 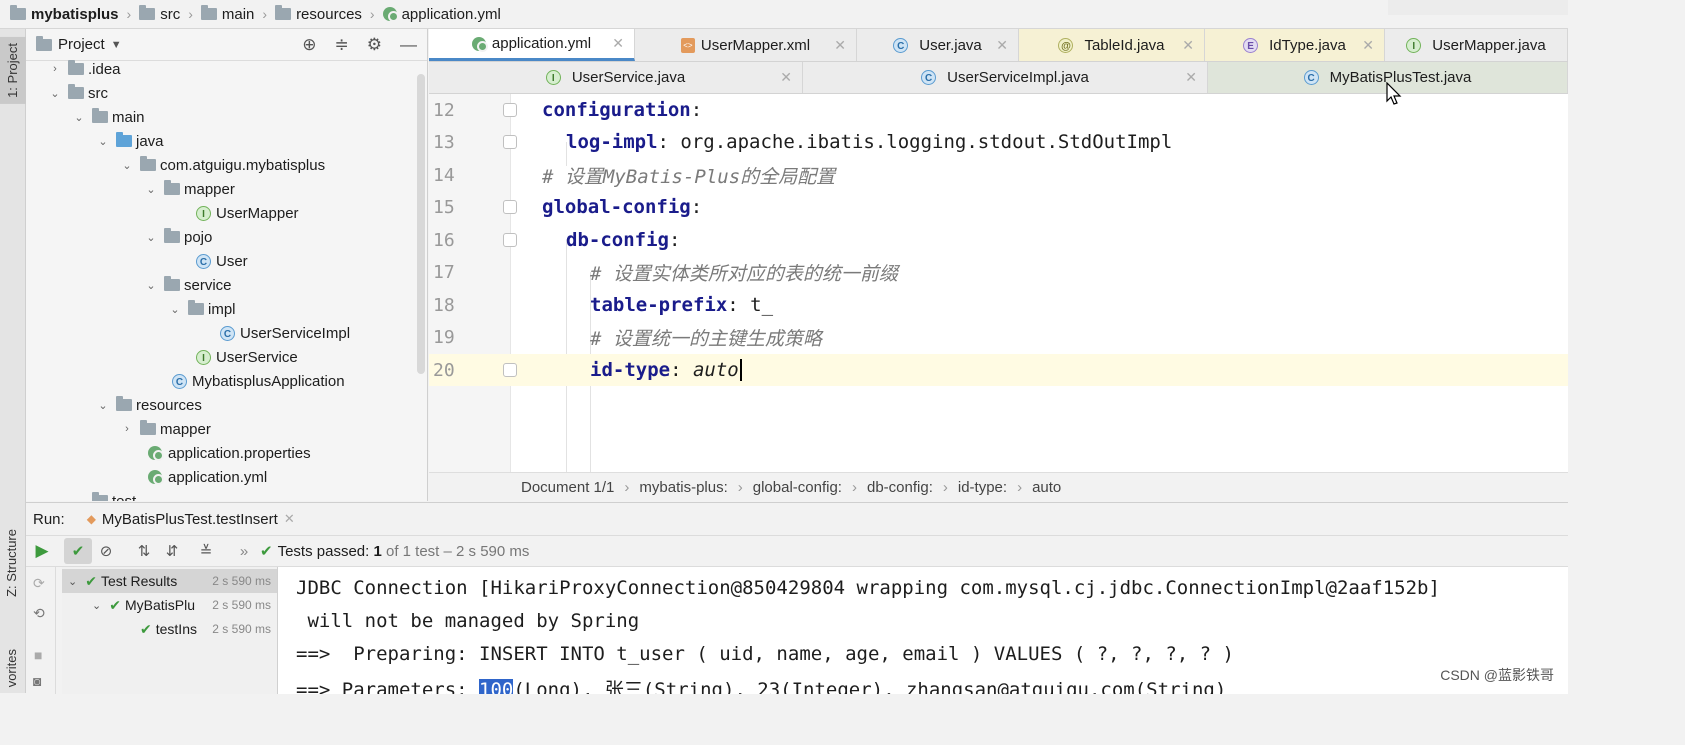 What do you see at coordinates (13, 70) in the screenshot?
I see `project-tool-tab: 1: Project` at bounding box center [13, 70].